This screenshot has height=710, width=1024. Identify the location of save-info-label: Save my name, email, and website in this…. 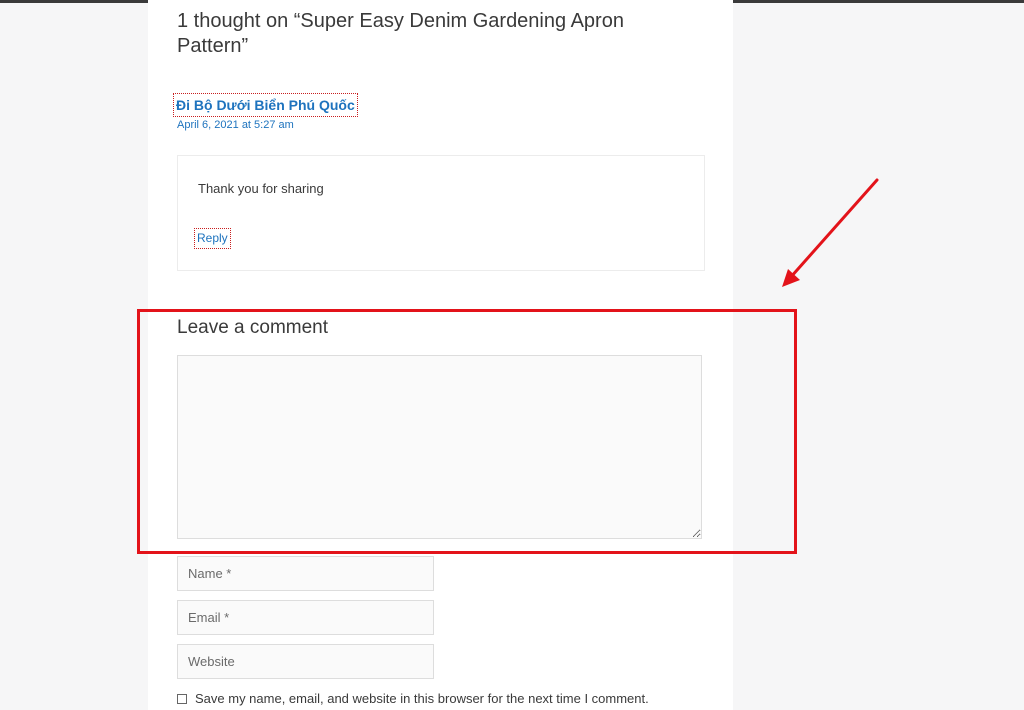
(422, 698).